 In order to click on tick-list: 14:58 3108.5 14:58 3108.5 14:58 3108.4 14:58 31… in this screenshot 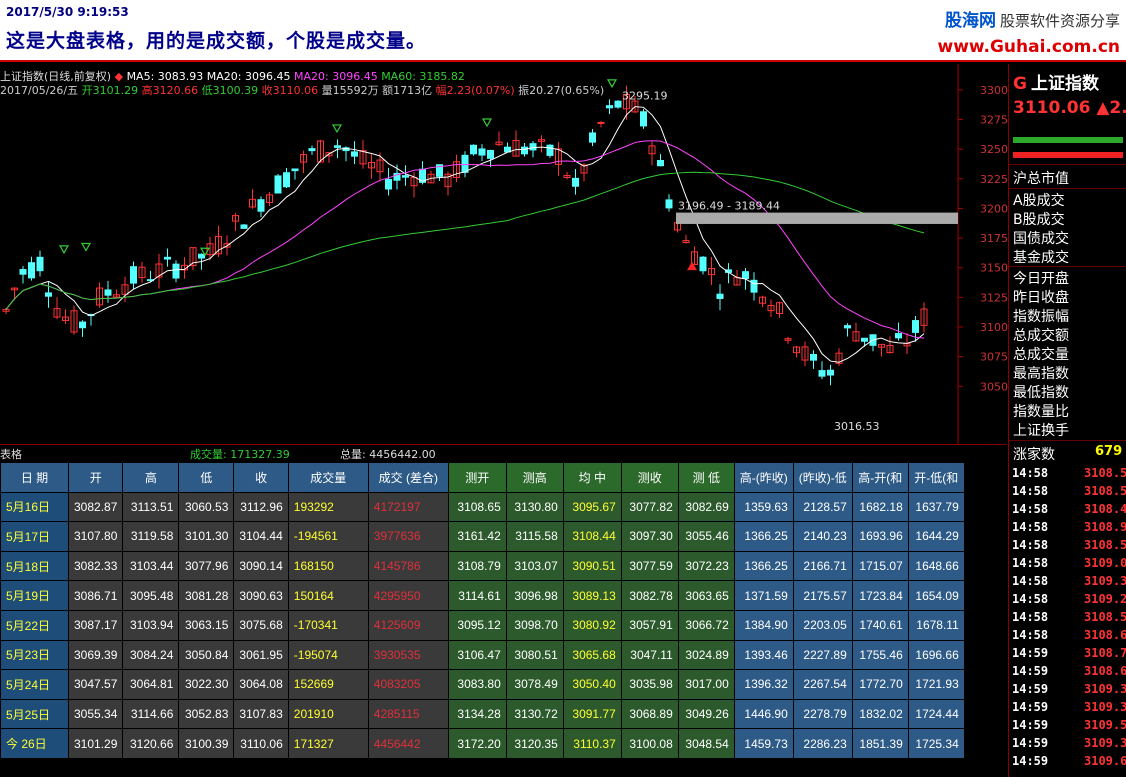, I will do `click(1067, 619)`.